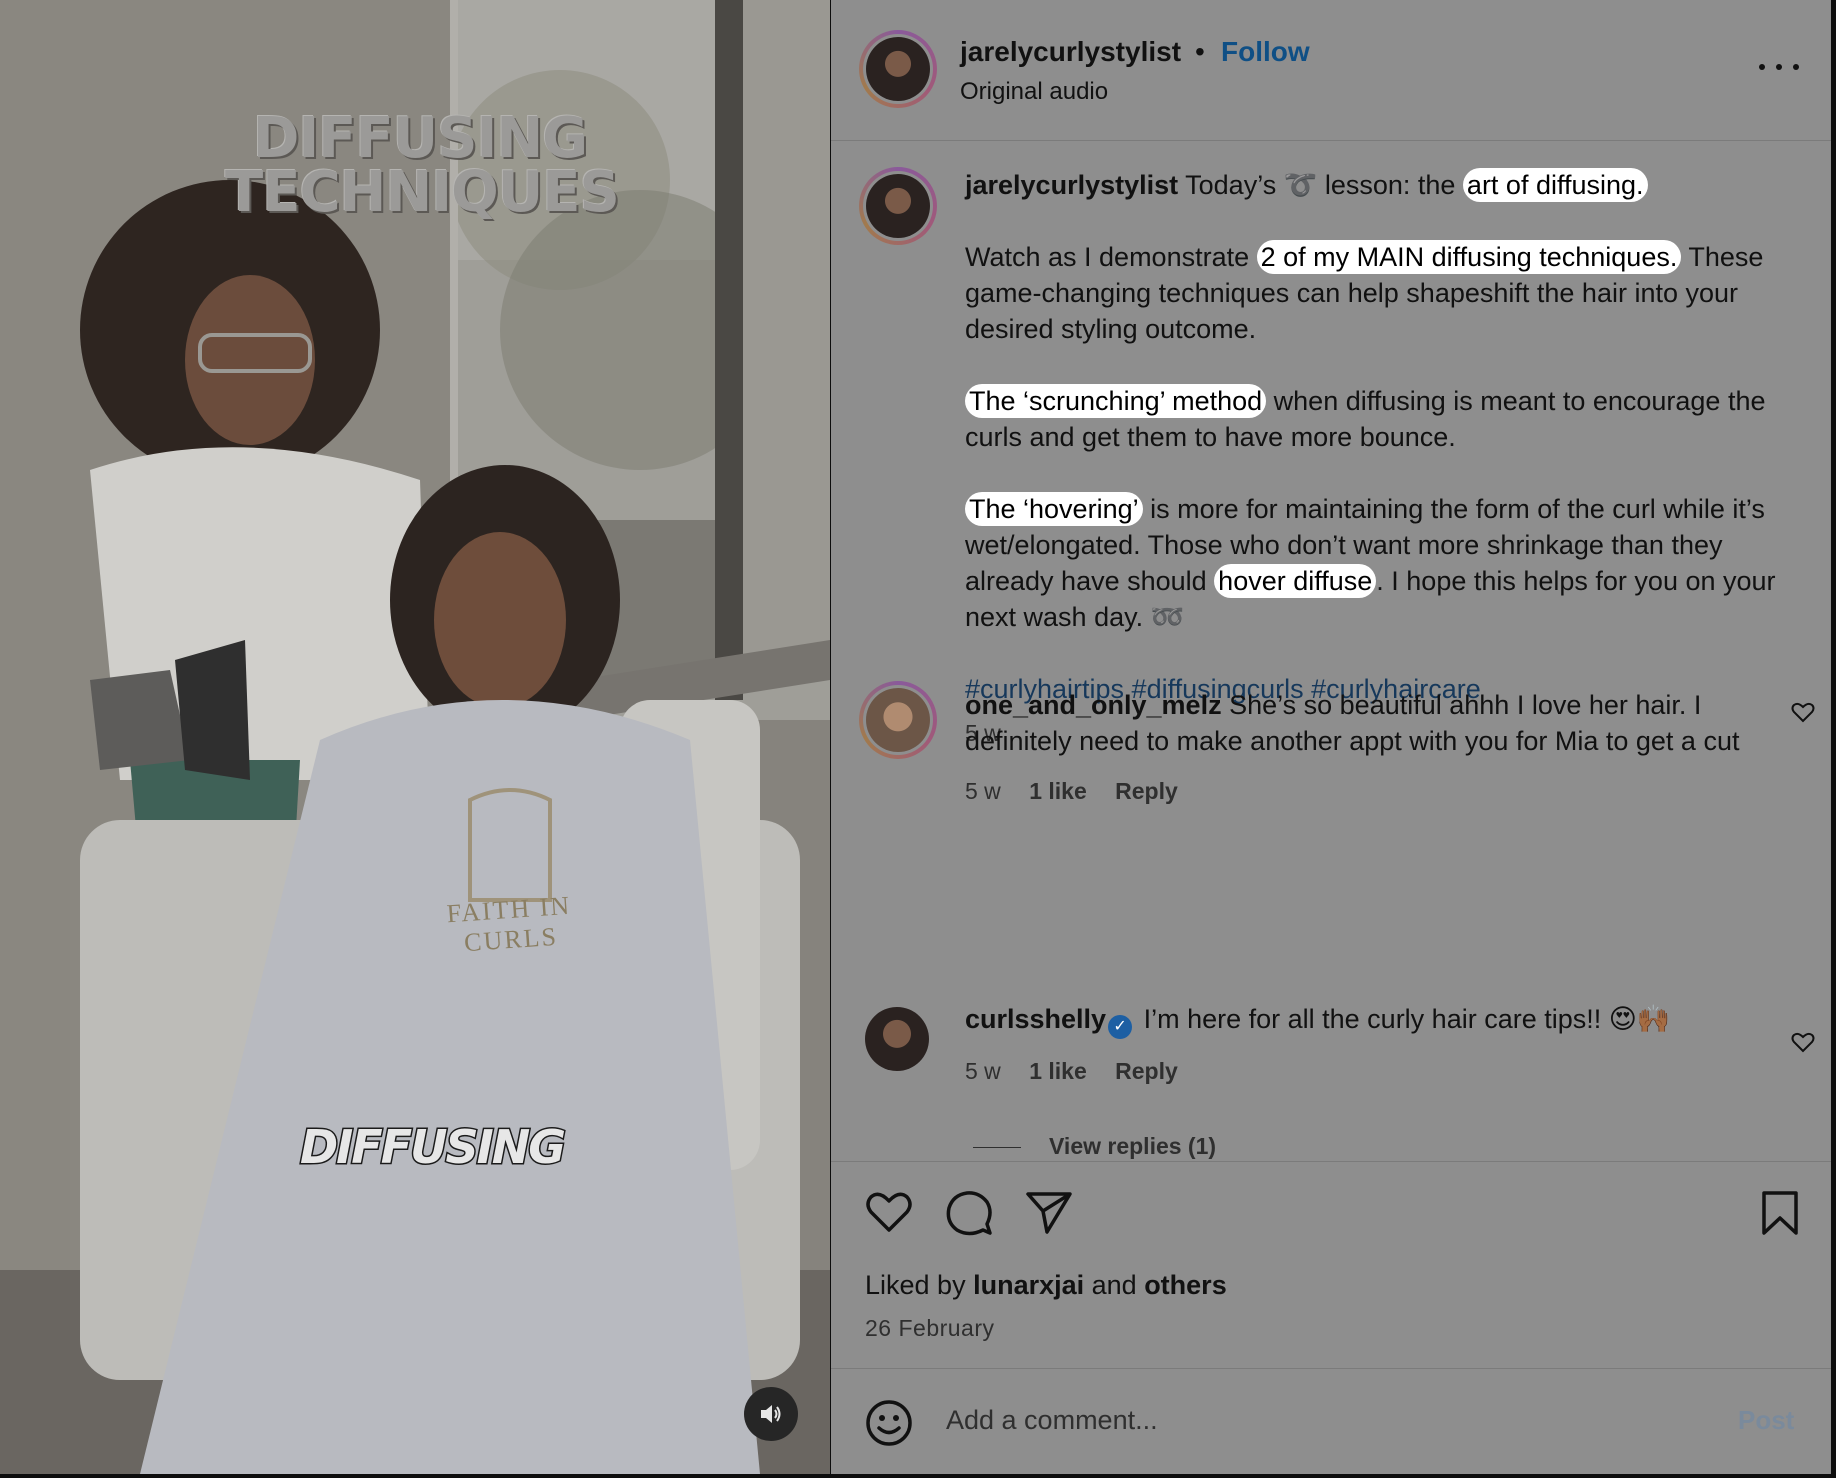 This screenshot has width=1836, height=1478. What do you see at coordinates (1316, 1420) in the screenshot?
I see `comment-input` at bounding box center [1316, 1420].